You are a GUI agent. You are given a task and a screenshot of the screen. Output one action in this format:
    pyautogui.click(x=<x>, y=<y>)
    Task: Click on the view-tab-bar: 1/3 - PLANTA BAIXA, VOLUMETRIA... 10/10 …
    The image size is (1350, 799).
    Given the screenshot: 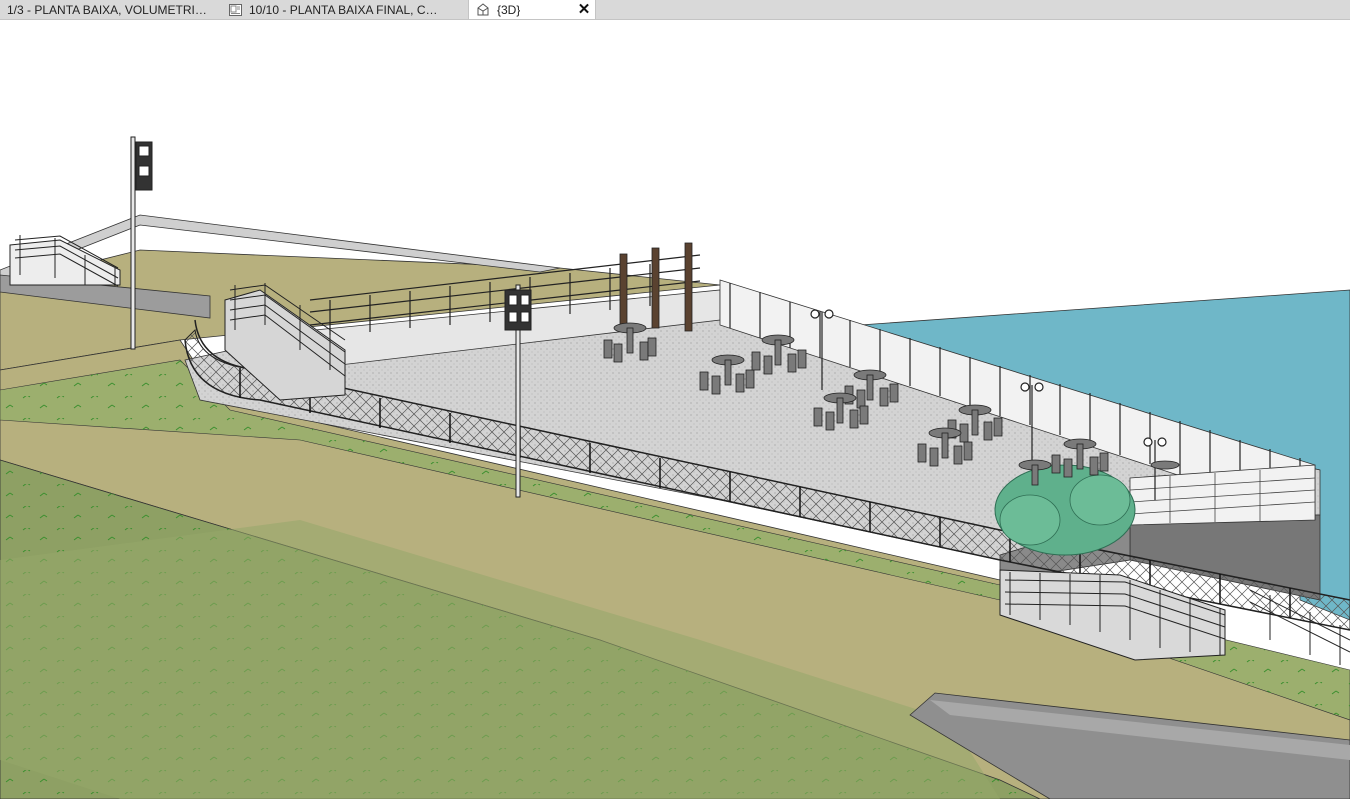 What is the action you would take?
    pyautogui.click(x=675, y=10)
    